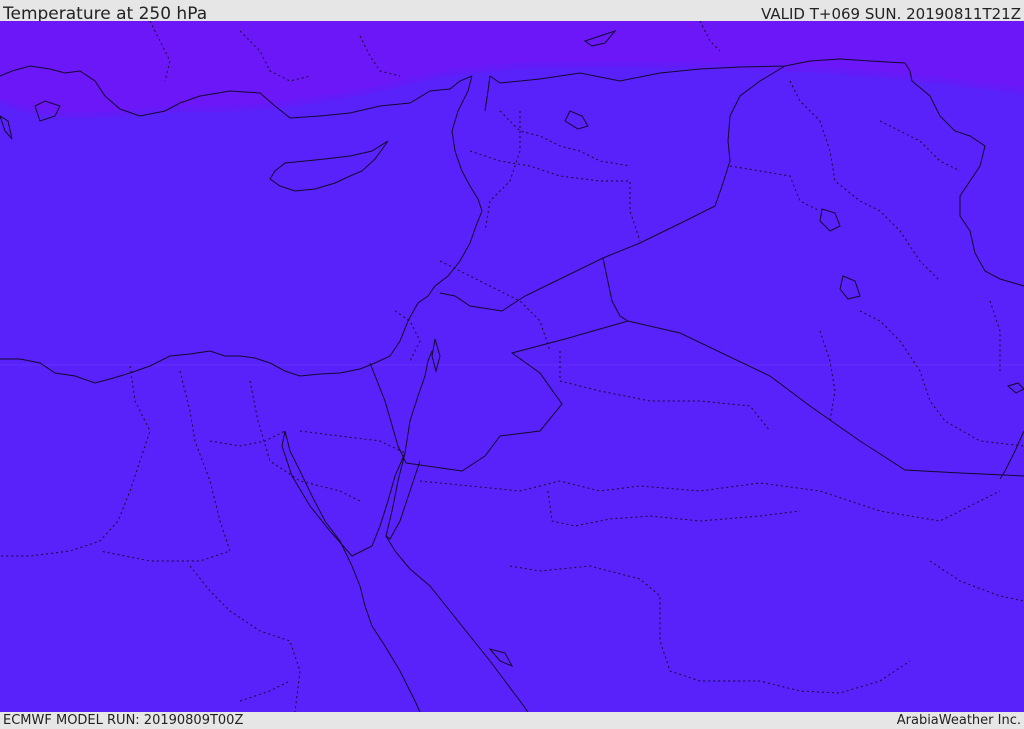 The height and width of the screenshot is (729, 1024). I want to click on model-run-label: ECMWF MODEL RUN: 20190809T00Z, so click(123, 720).